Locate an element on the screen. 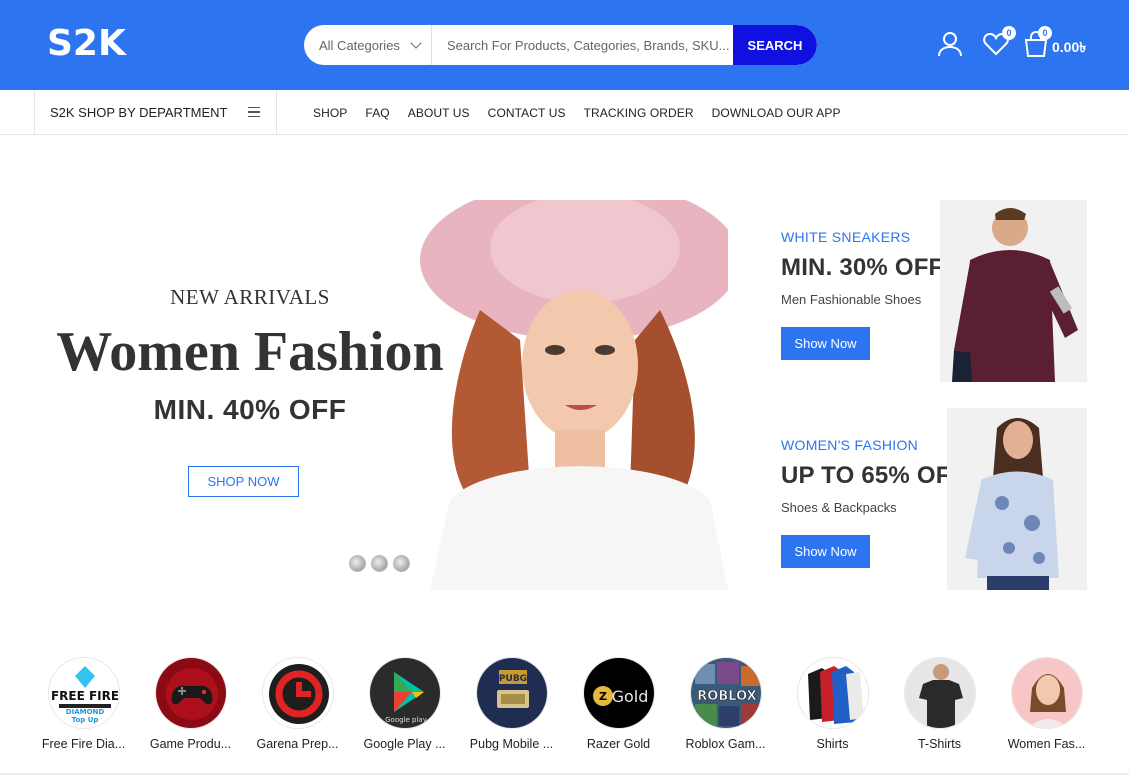 This screenshot has height=775, width=1129. search-button: SEARCH is located at coordinates (775, 45).